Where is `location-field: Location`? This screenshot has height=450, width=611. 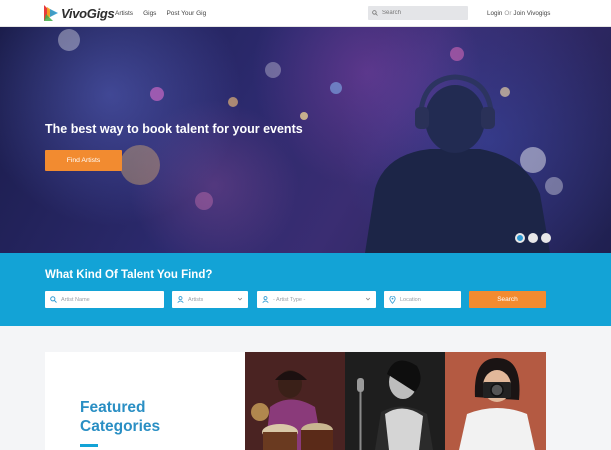 location-field: Location is located at coordinates (422, 299).